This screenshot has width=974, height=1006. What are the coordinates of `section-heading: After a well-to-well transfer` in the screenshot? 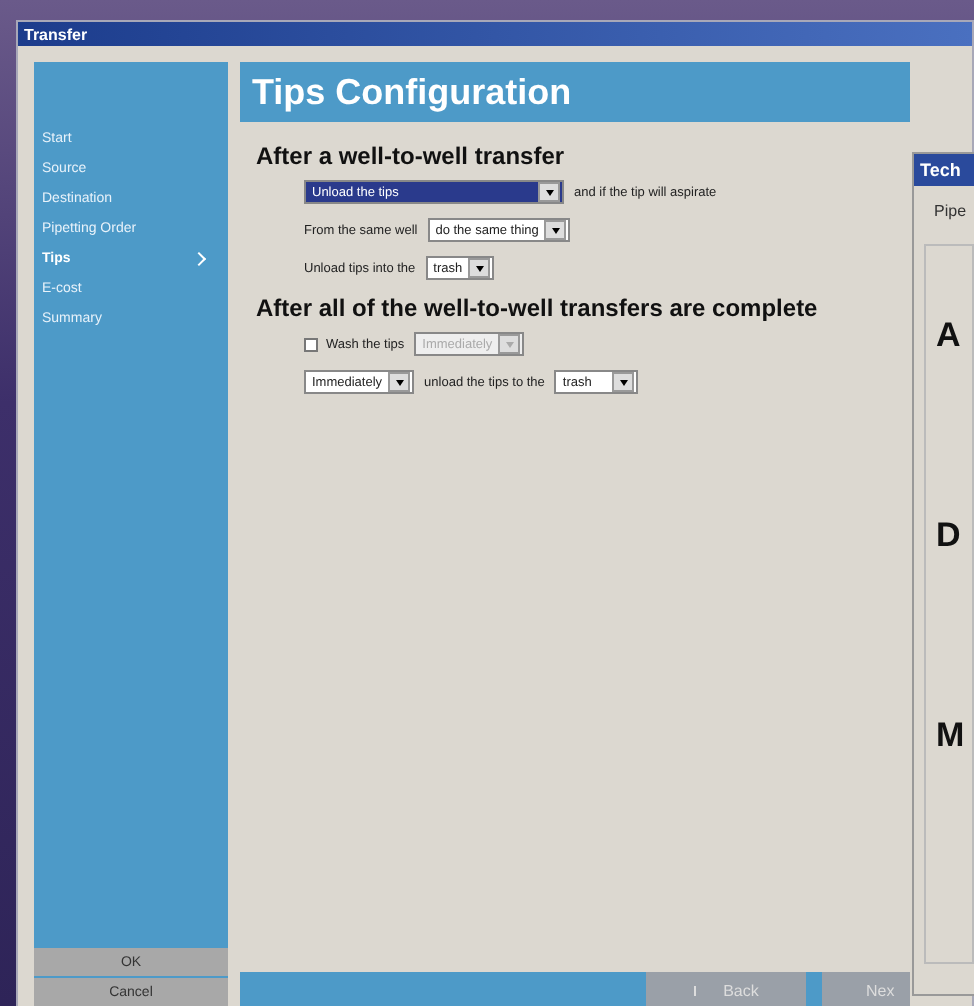 It's located at (411, 156).